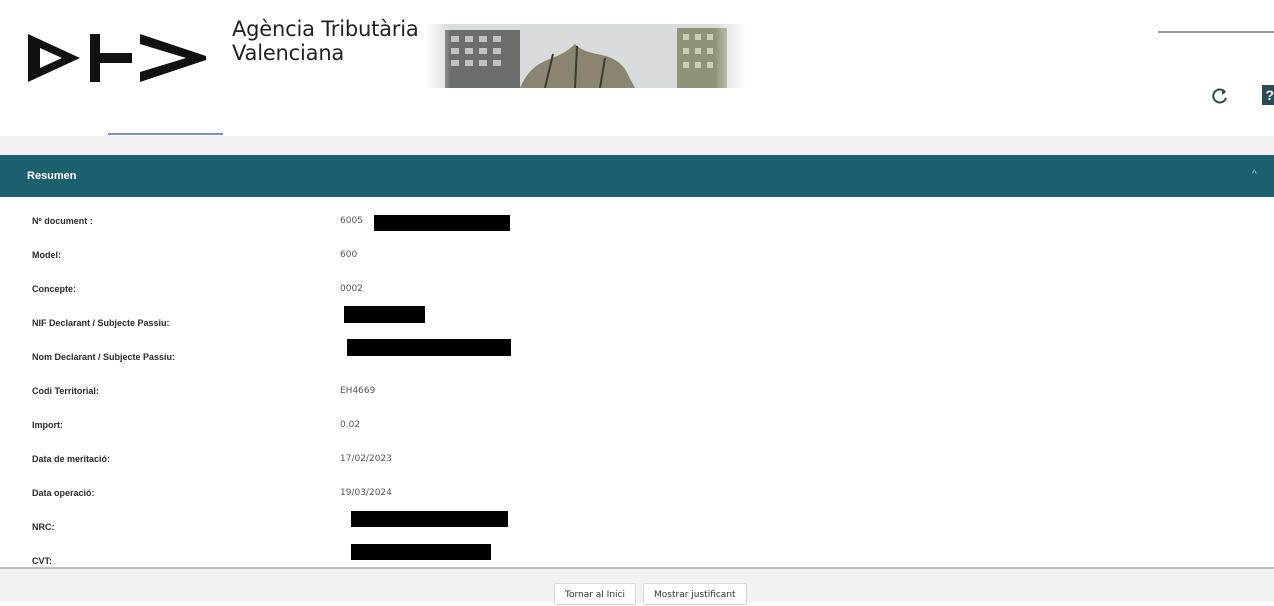 The width and height of the screenshot is (1274, 606). I want to click on field-label: Data operació:, so click(63, 493).